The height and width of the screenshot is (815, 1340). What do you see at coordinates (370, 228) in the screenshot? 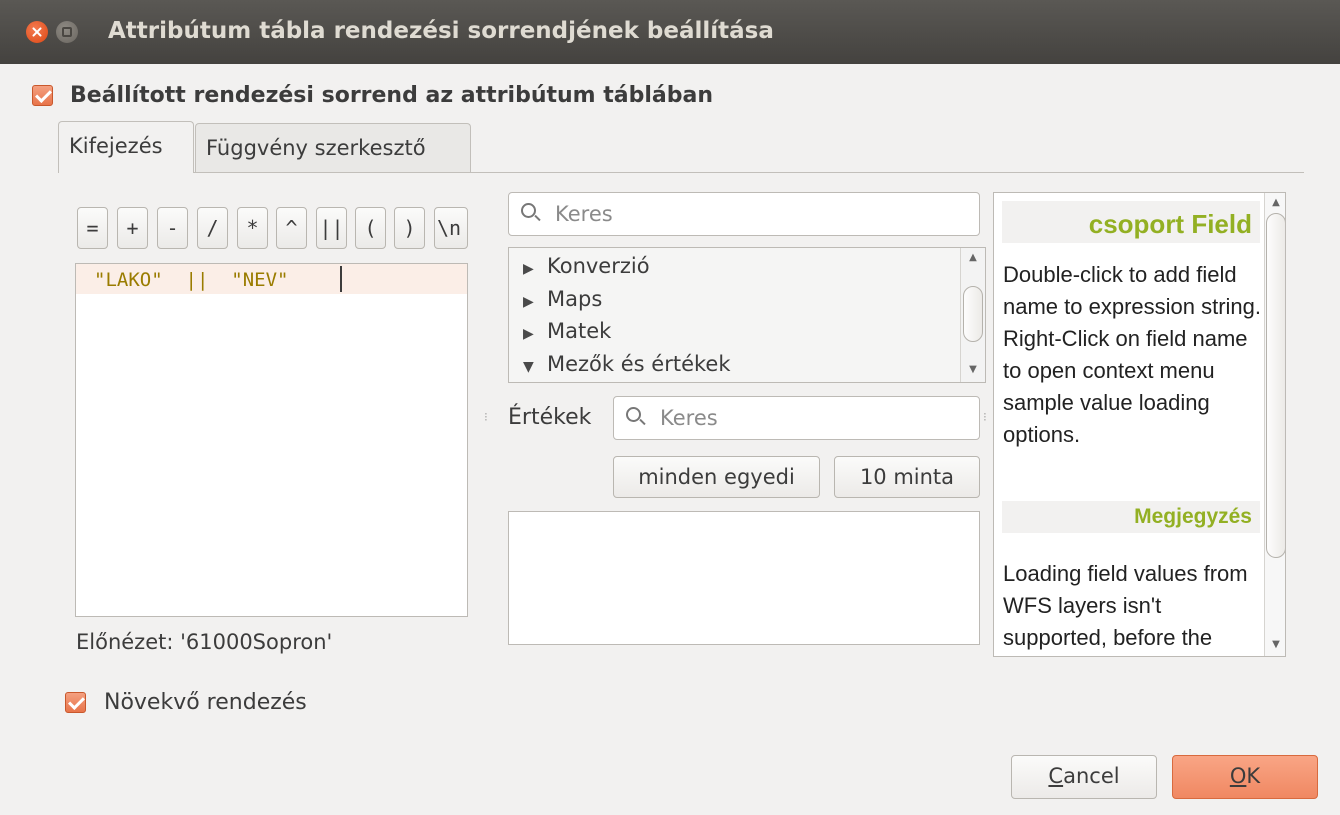
I see `operator-open-paren-button: (` at bounding box center [370, 228].